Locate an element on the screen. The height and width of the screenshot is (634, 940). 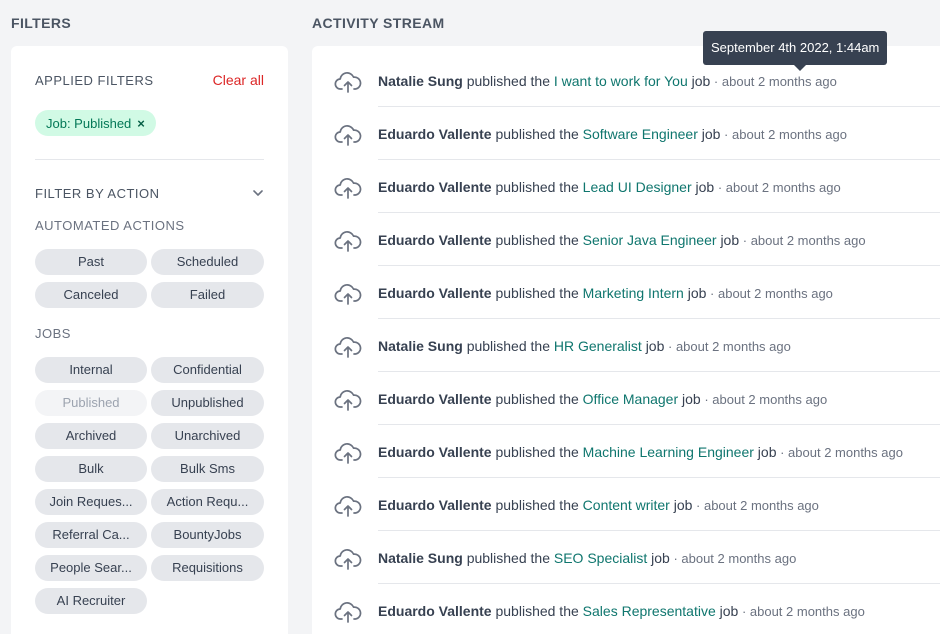
automated-action-chip: Scheduled is located at coordinates (207, 262).